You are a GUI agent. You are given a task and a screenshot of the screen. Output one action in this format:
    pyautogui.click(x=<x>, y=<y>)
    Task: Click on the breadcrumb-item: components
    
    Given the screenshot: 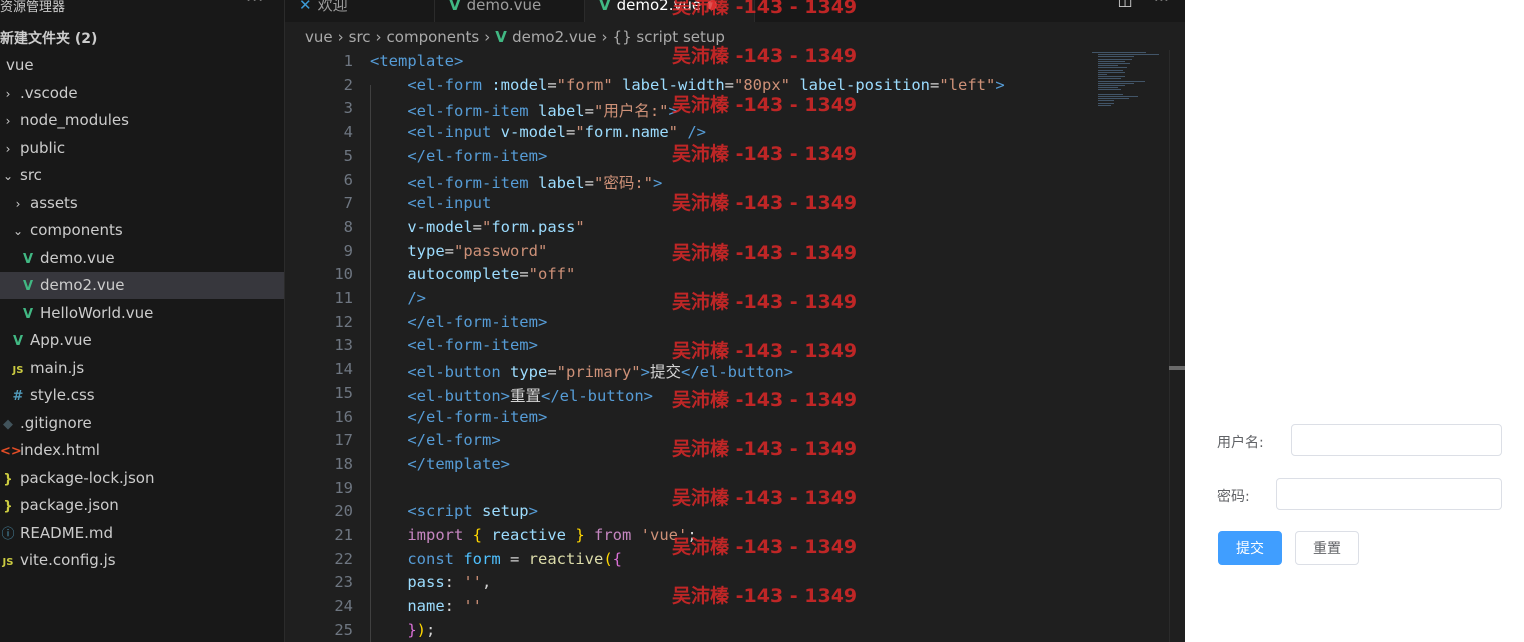 What is the action you would take?
    pyautogui.click(x=433, y=37)
    